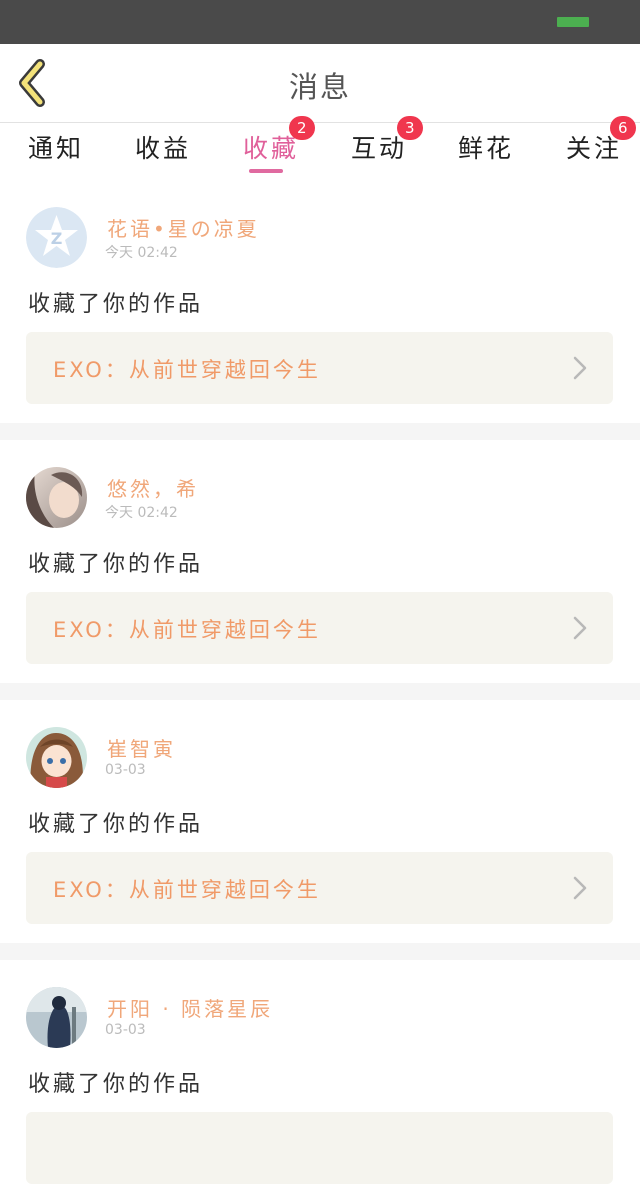  I want to click on username: 花语•星の凉夏, so click(183, 227).